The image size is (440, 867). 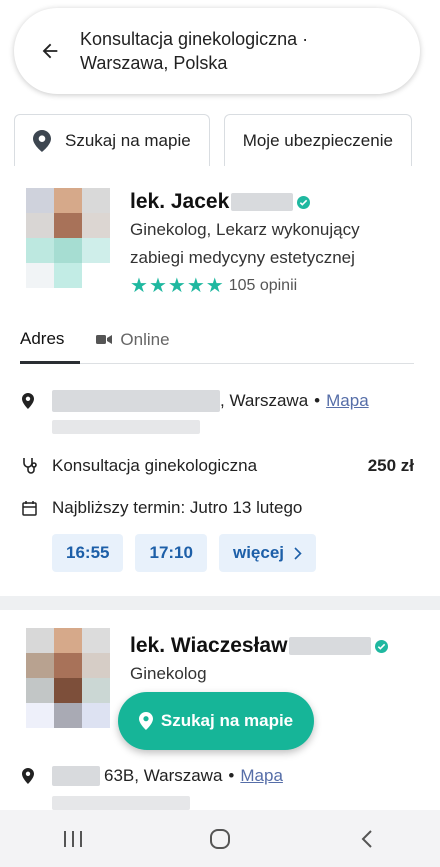 I want to click on calendar-icon, so click(x=33, y=508).